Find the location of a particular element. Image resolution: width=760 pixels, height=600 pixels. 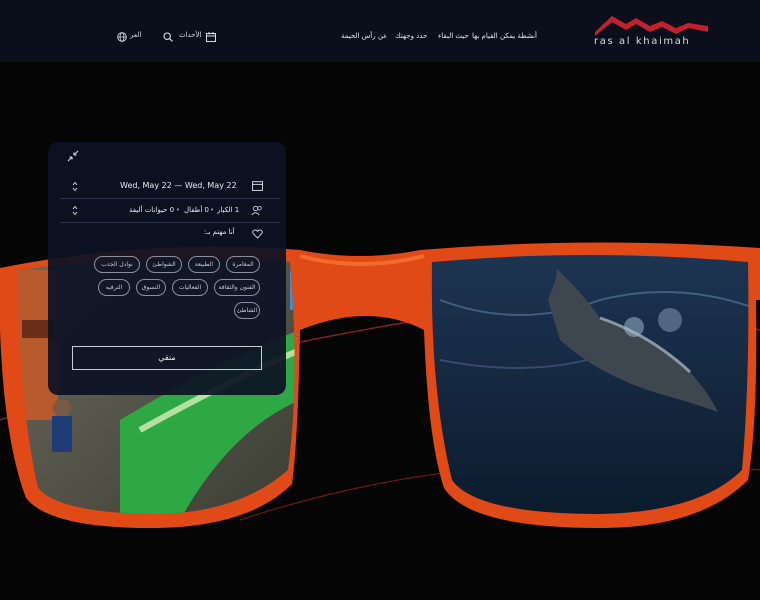

chip-arts-culture: الفنون والثقافة is located at coordinates (237, 287).